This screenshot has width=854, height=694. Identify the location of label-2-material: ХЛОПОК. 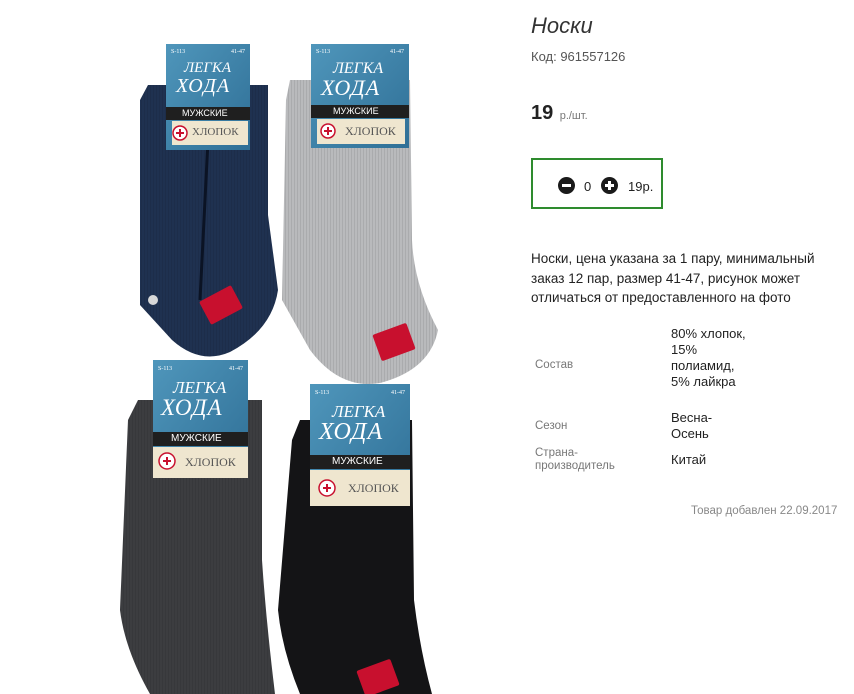
(370, 131).